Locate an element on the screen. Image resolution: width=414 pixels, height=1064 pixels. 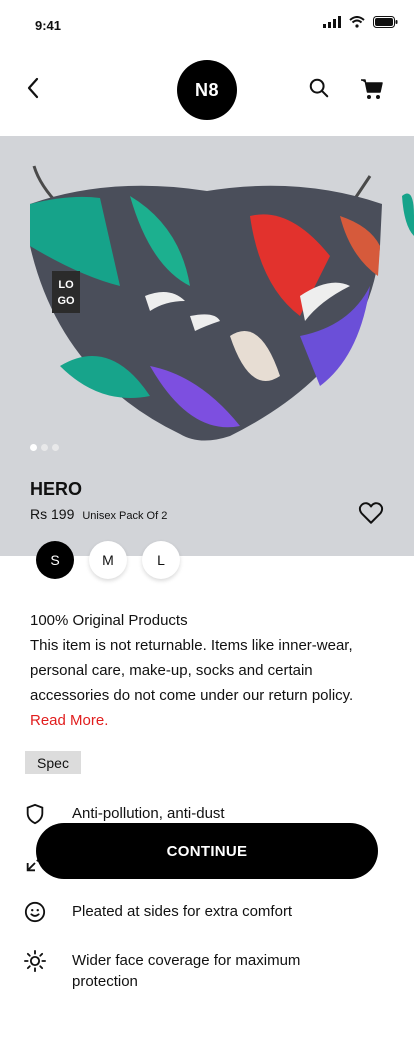
sun-icon is located at coordinates (35, 961).